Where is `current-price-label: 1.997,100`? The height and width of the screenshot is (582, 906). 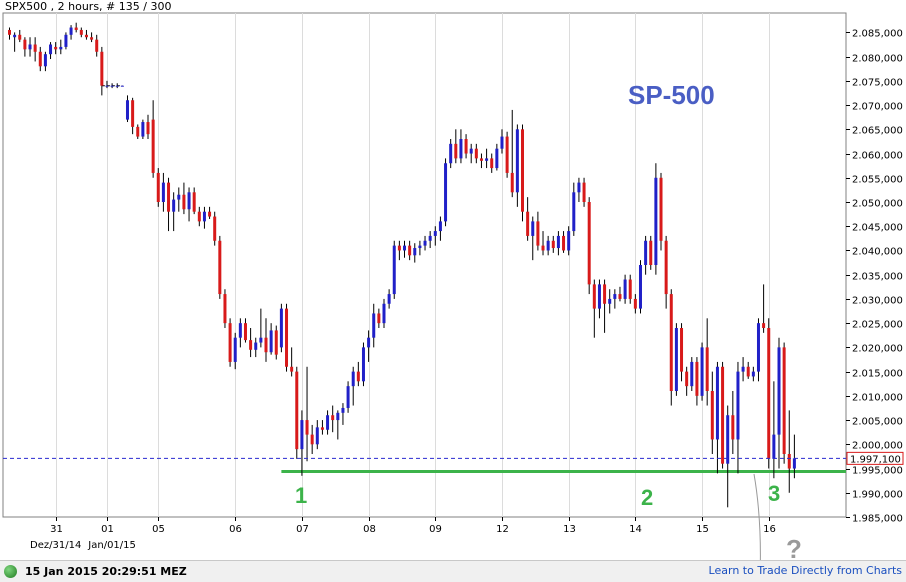
current-price-label: 1.997,100 is located at coordinates (875, 459).